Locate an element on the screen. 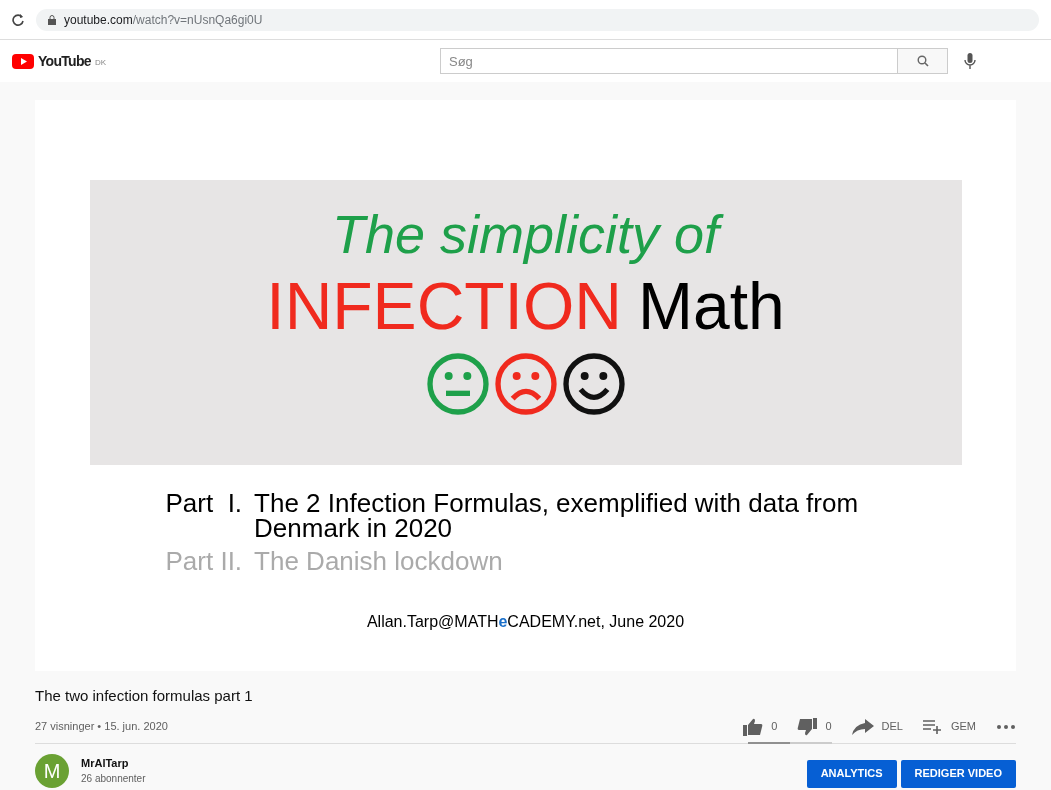 This screenshot has width=1051, height=790. channel-name: MrAlTarp is located at coordinates (113, 763).